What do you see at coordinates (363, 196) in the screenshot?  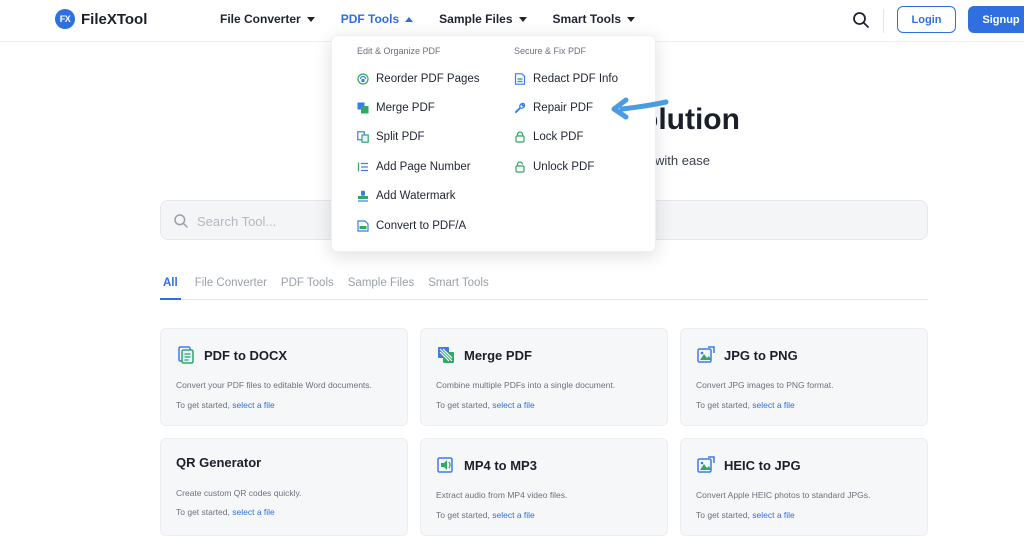 I see `stamp-icon` at bounding box center [363, 196].